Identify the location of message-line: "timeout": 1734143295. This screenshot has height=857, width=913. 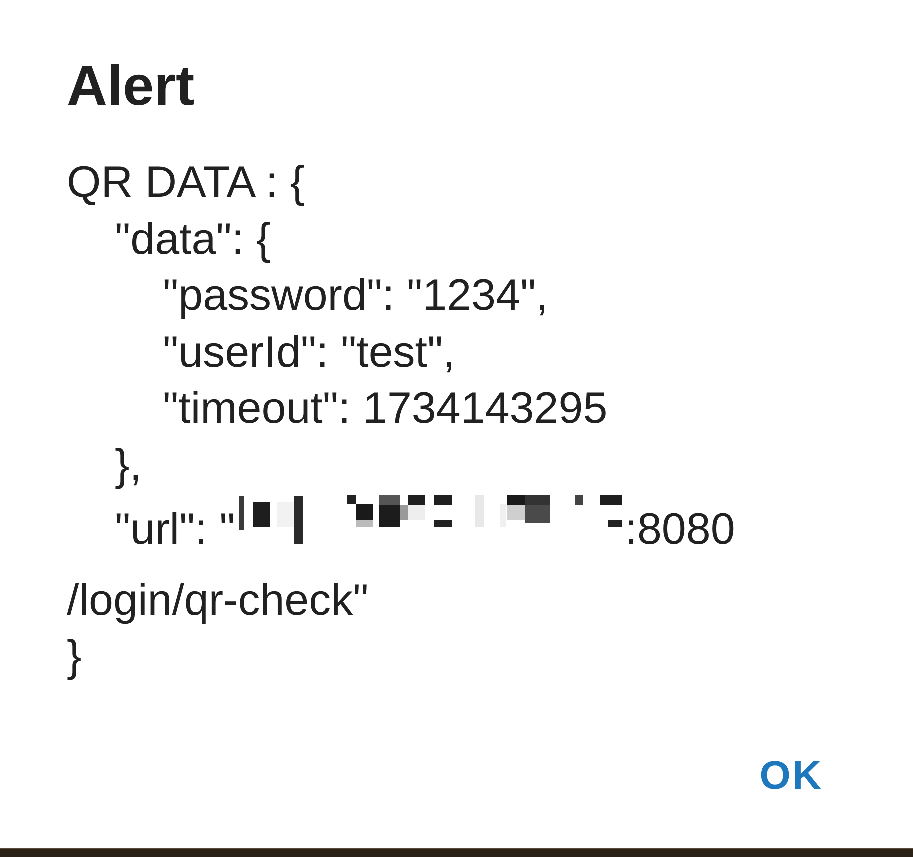
(385, 409).